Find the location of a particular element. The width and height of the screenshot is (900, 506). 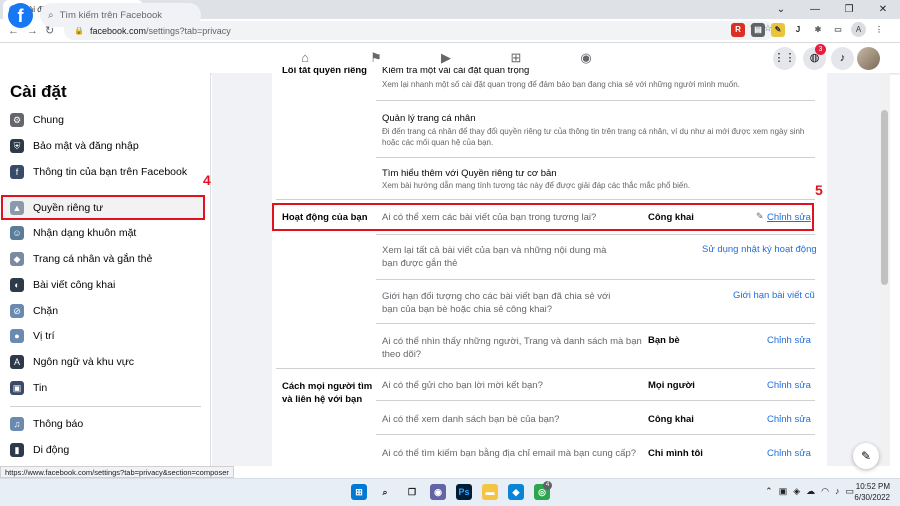

onedrive-cloud-icon: ☁ is located at coordinates (810, 491).